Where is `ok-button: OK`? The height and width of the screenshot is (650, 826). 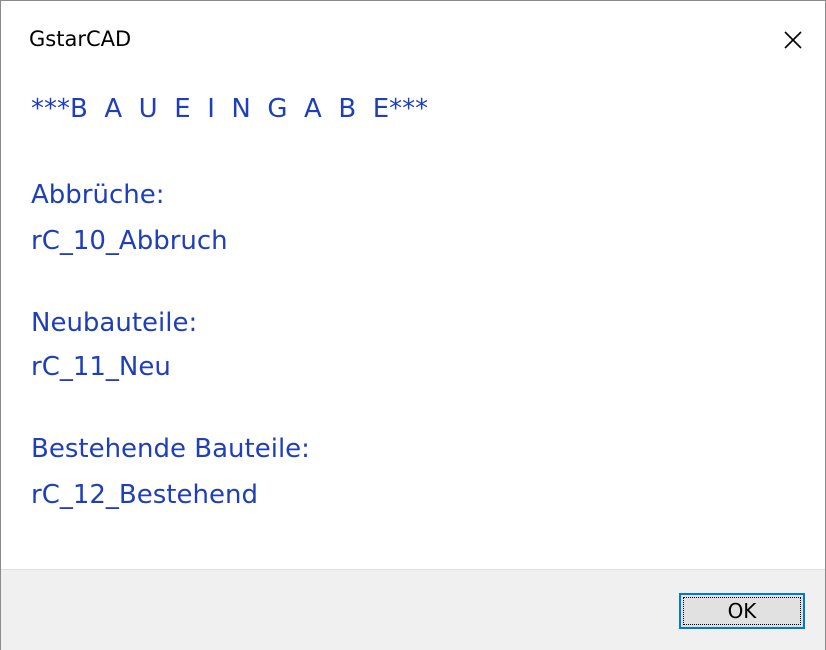 ok-button: OK is located at coordinates (742, 611).